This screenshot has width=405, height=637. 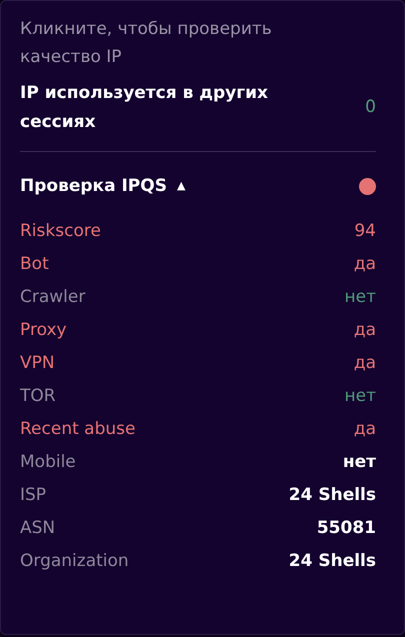 What do you see at coordinates (370, 108) in the screenshot?
I see `sessions-count: 0` at bounding box center [370, 108].